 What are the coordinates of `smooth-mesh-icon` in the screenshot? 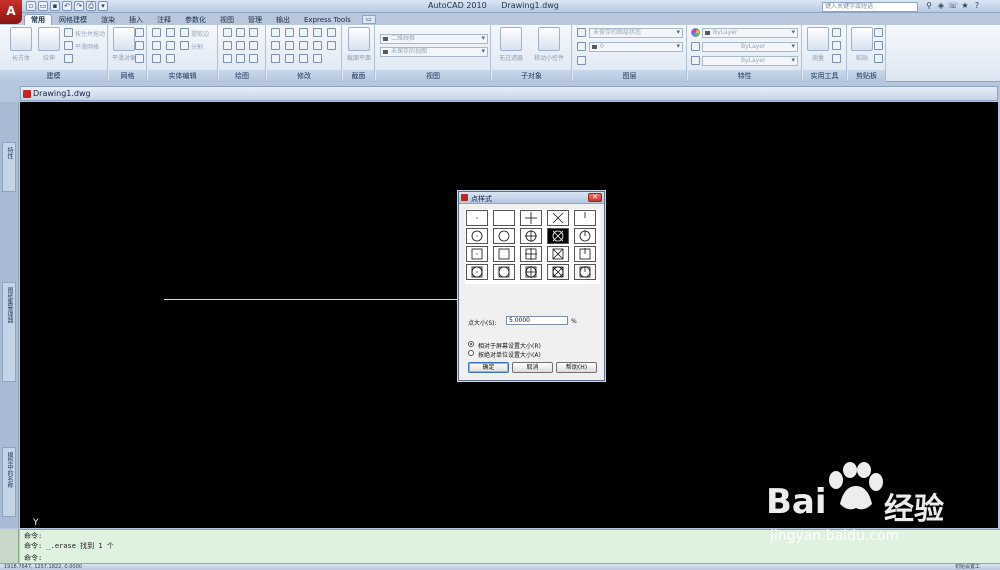 It's located at (68, 45).